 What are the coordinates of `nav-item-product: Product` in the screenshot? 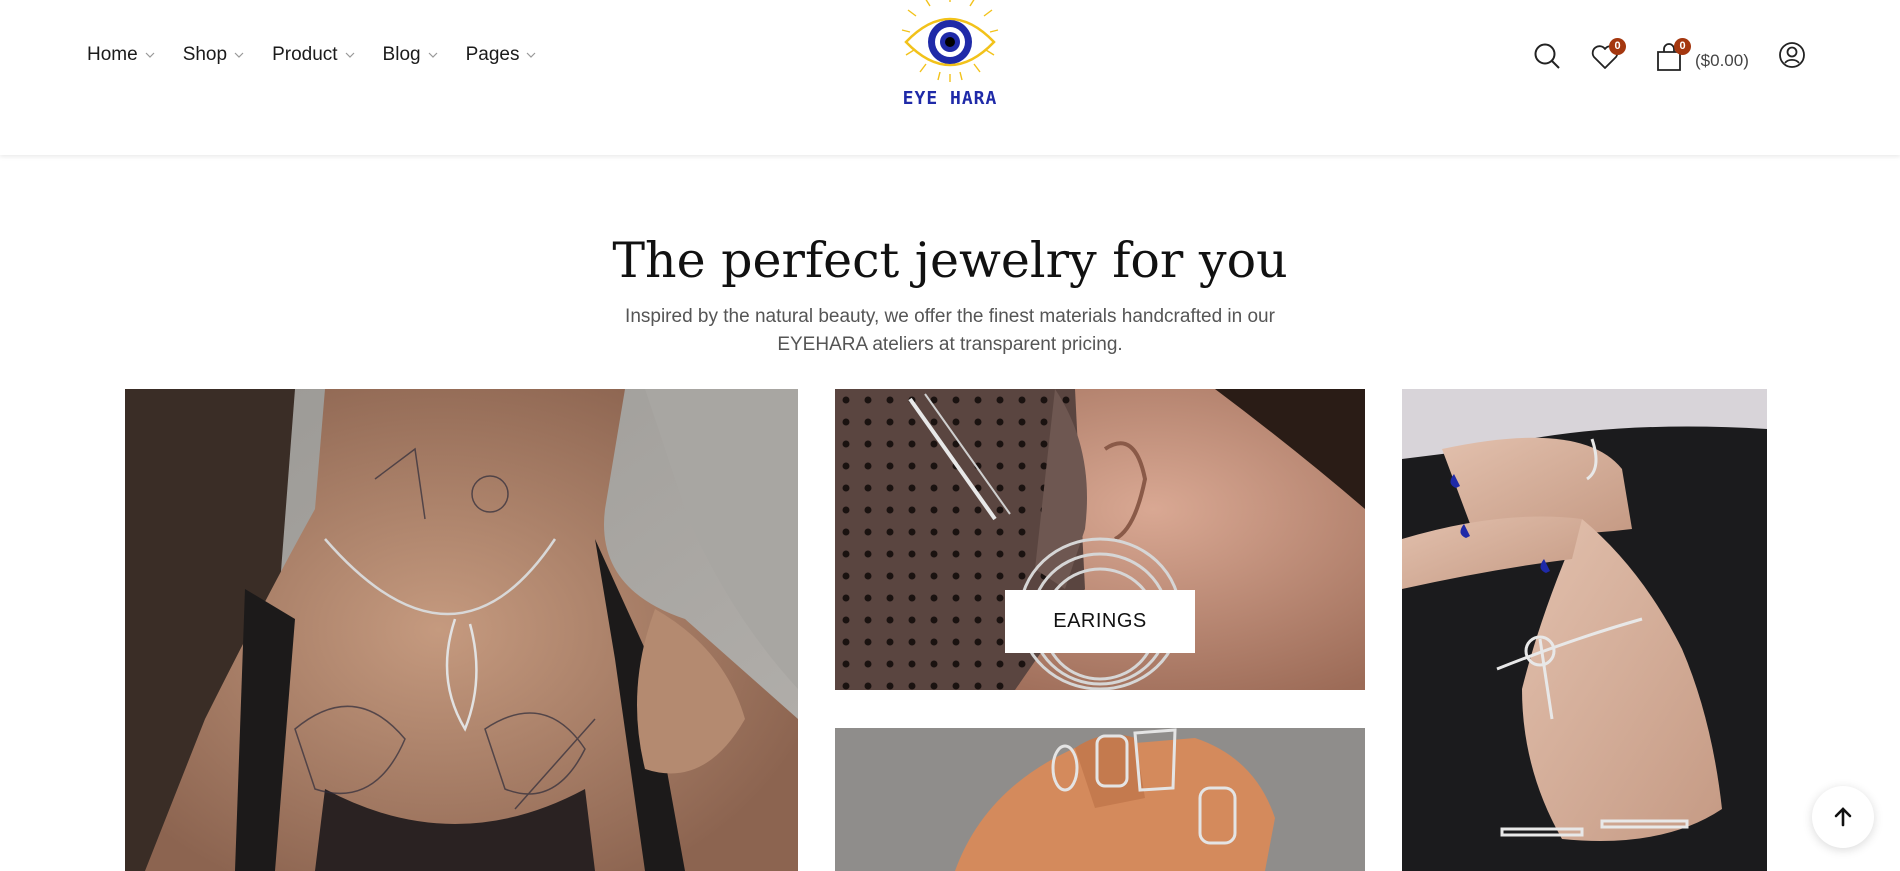 It's located at (313, 55).